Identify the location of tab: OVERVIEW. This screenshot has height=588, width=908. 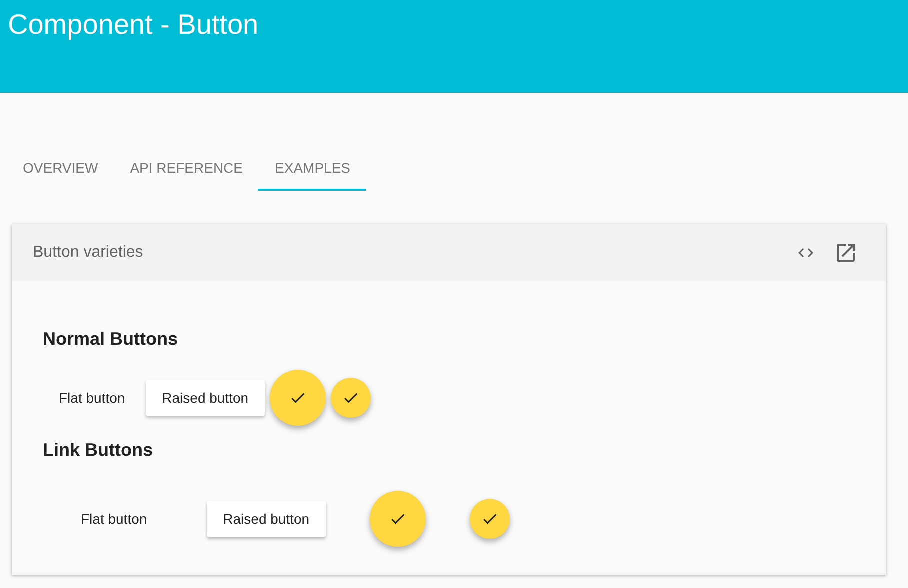
(60, 169).